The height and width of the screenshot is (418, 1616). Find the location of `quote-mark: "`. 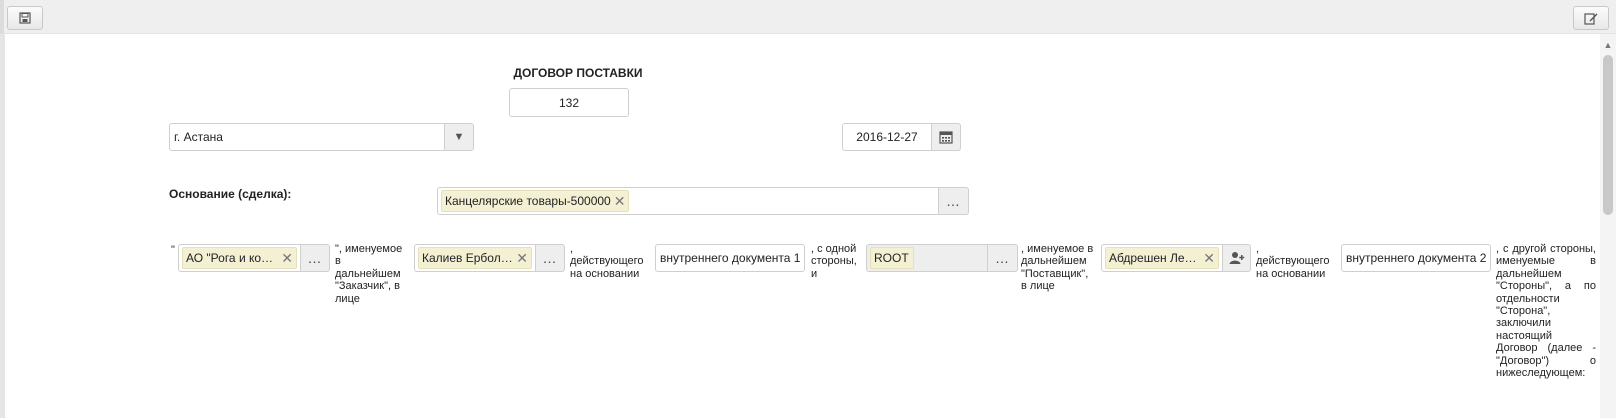

quote-mark: " is located at coordinates (173, 250).